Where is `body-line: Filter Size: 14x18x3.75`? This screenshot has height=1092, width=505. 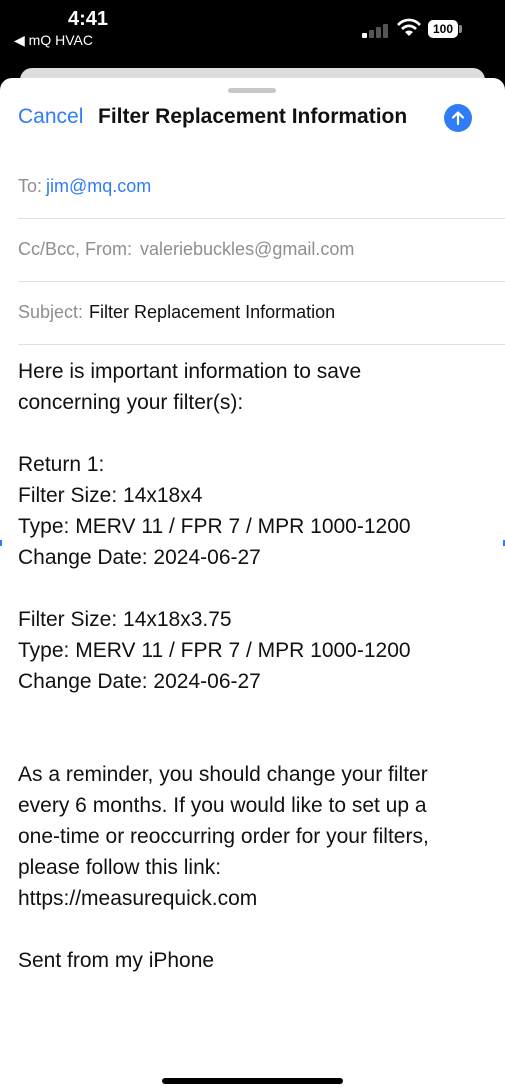
body-line: Filter Size: 14x18x3.75 is located at coordinates (125, 619).